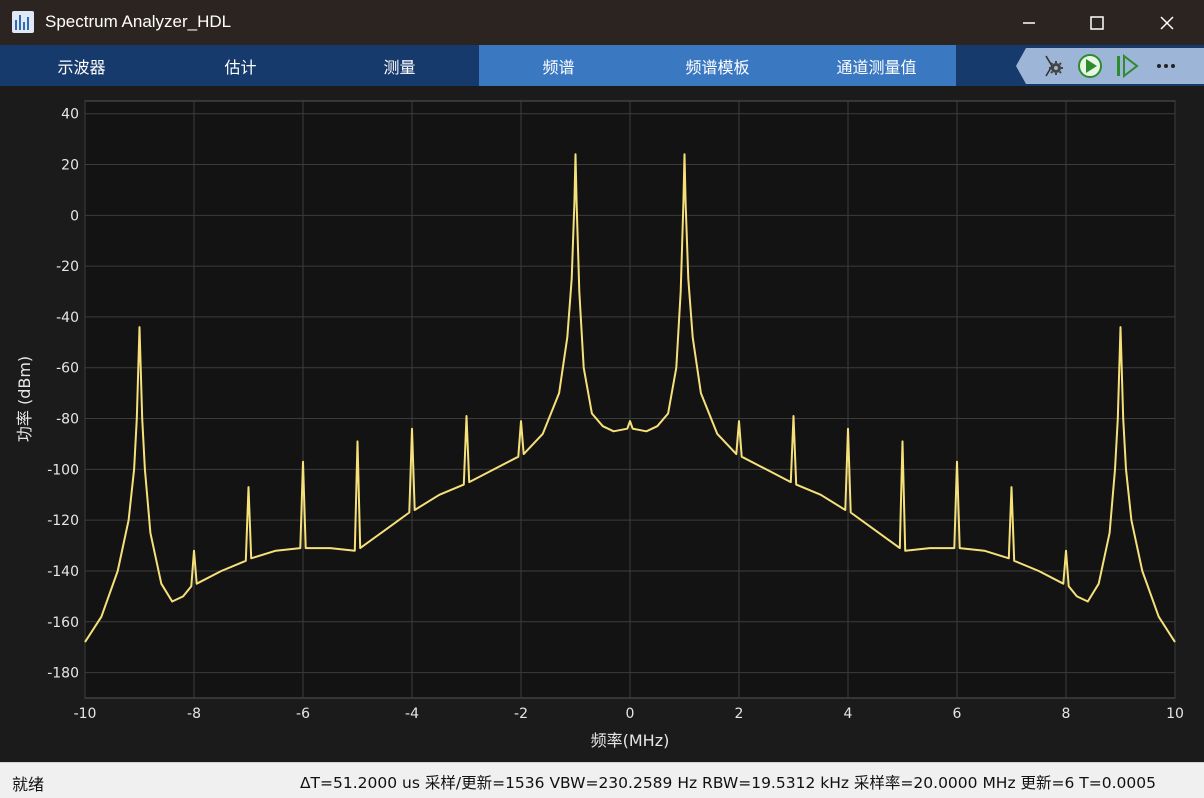 This screenshot has width=1204, height=798. I want to click on tab-oscilloscope: 示波器, so click(81, 65).